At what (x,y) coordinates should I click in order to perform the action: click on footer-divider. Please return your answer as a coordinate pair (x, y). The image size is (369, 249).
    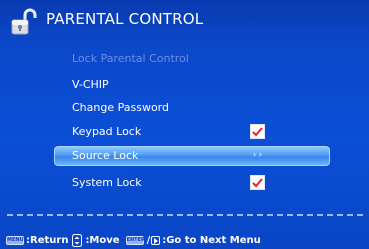
    Looking at the image, I should click on (185, 215).